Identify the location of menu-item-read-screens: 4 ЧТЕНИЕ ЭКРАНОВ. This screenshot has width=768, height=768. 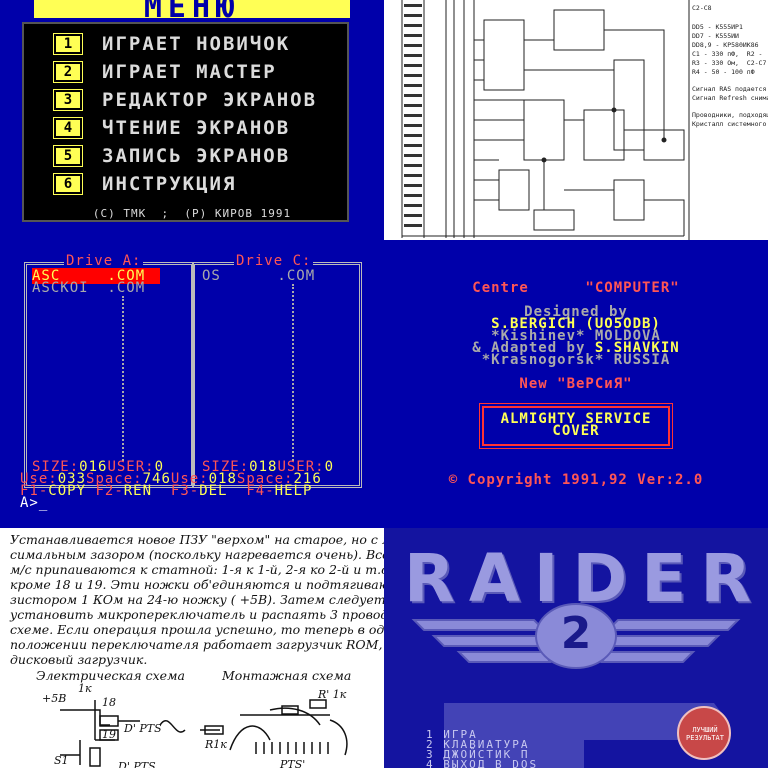
(172, 128).